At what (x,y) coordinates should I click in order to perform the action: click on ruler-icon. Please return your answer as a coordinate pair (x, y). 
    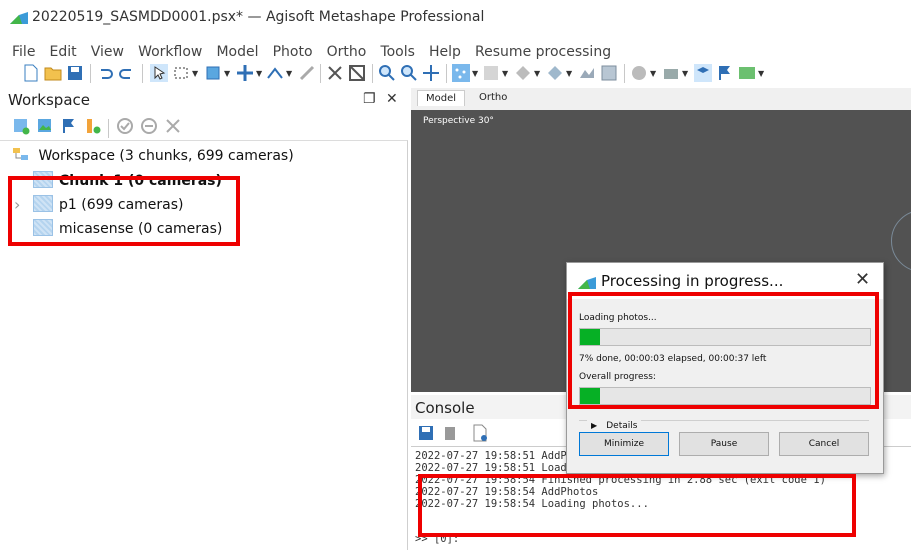
    Looking at the image, I should click on (275, 73).